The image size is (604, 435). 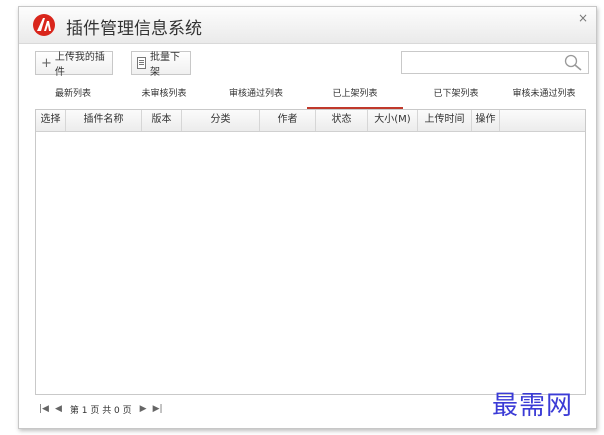 I want to click on plus-icon: +, so click(x=46, y=63).